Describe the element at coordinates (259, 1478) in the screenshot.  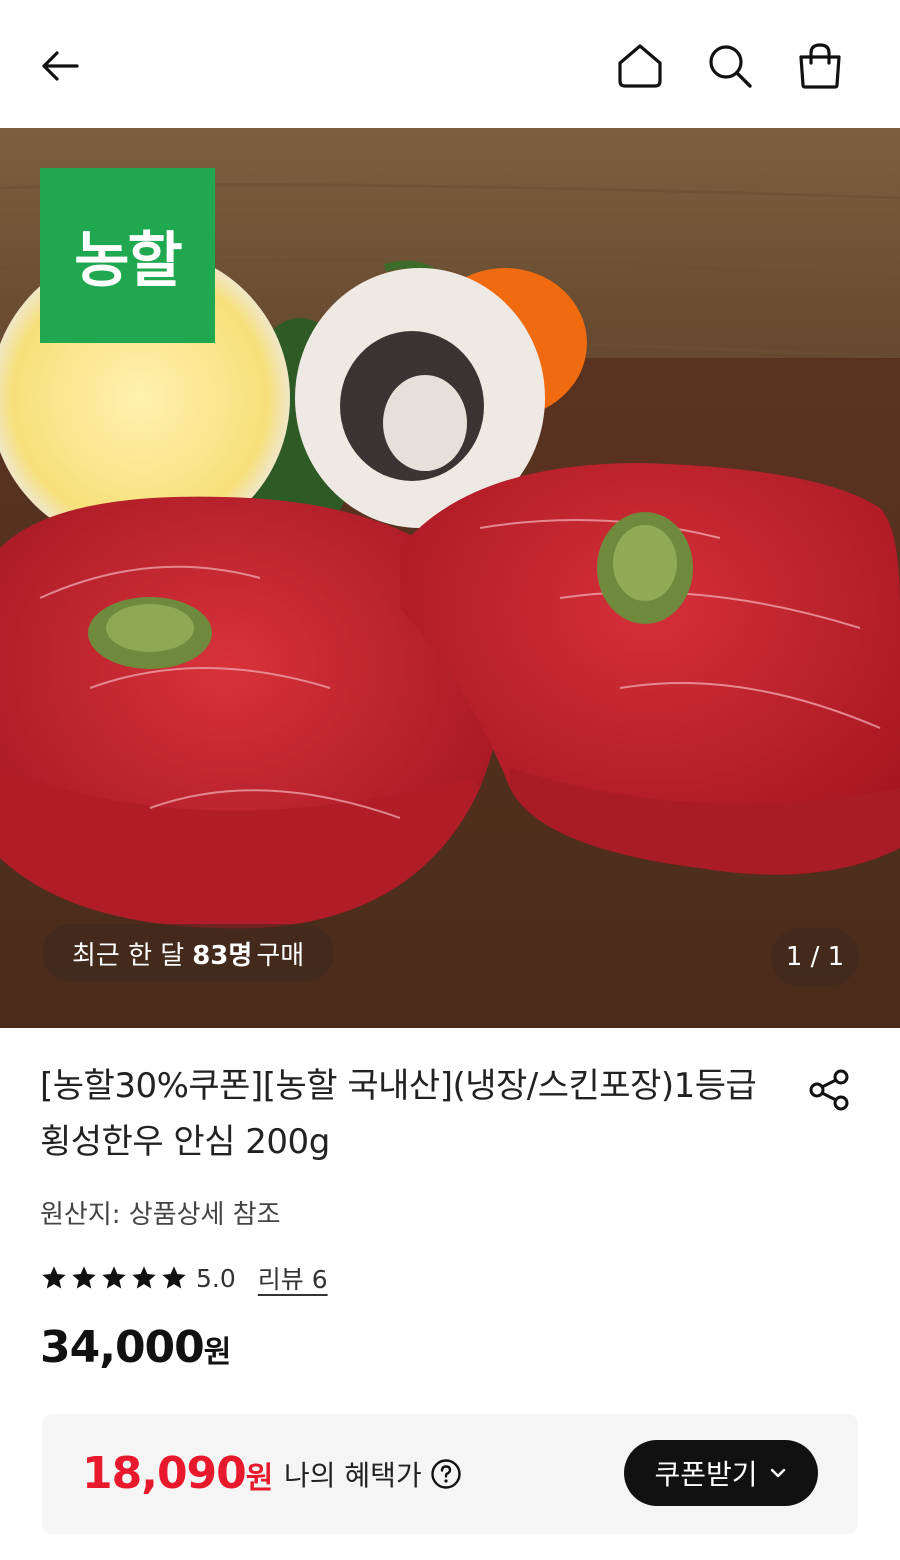
I see `benefit-price-unit: 원` at that location.